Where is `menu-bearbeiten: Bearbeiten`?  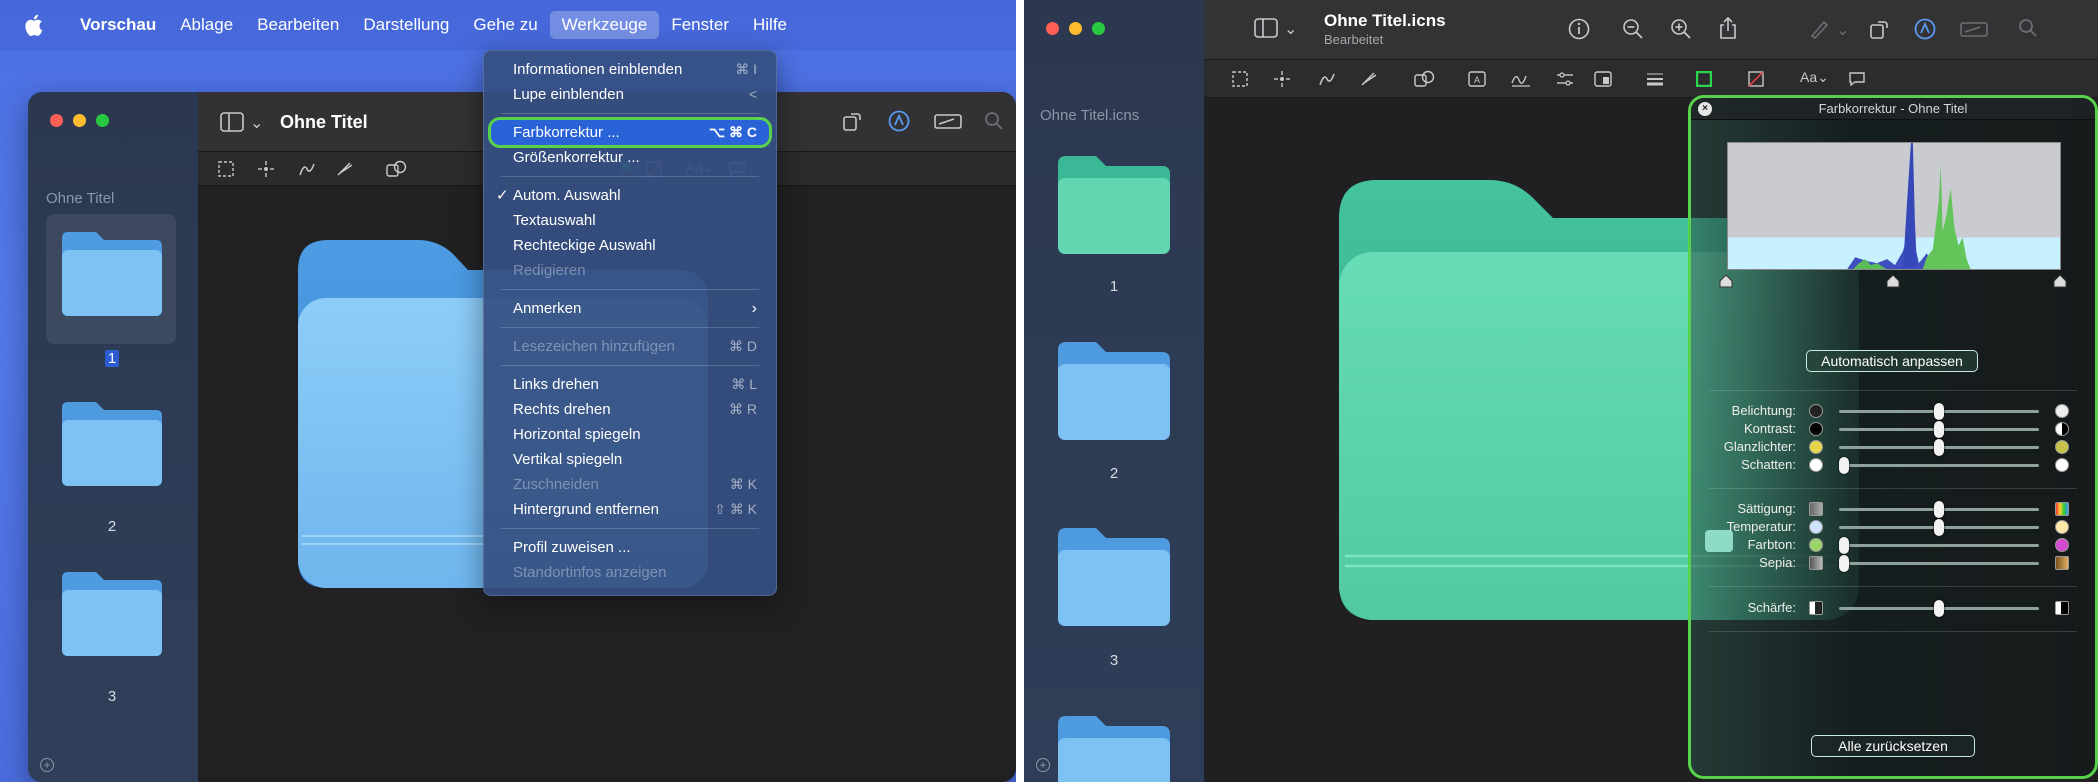 menu-bearbeiten: Bearbeiten is located at coordinates (298, 25).